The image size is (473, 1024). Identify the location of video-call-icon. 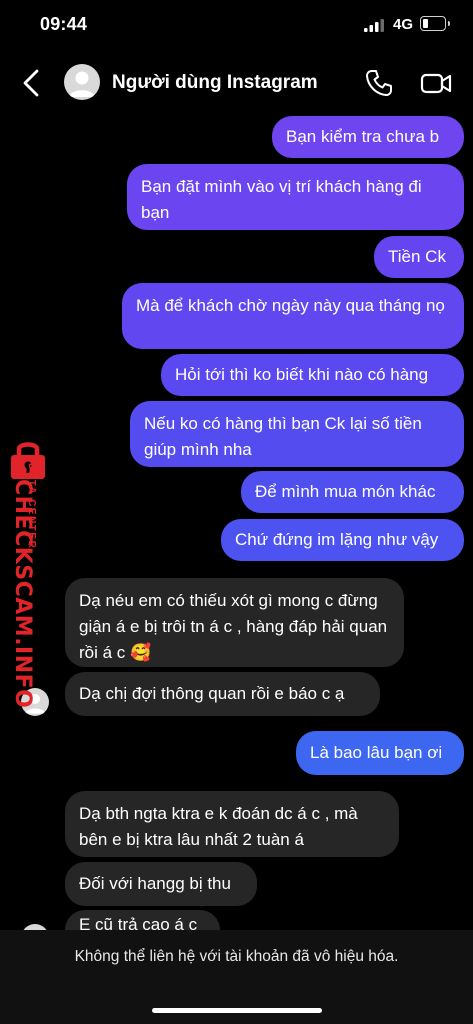
(436, 83).